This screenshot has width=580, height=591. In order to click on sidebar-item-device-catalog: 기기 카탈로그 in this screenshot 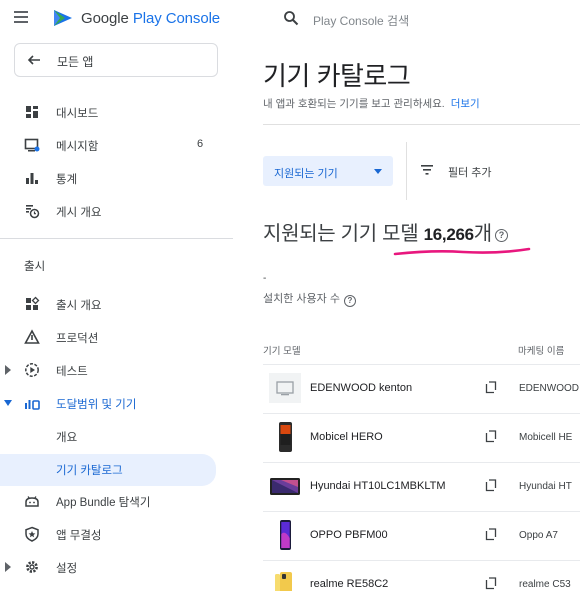, I will do `click(108, 470)`.